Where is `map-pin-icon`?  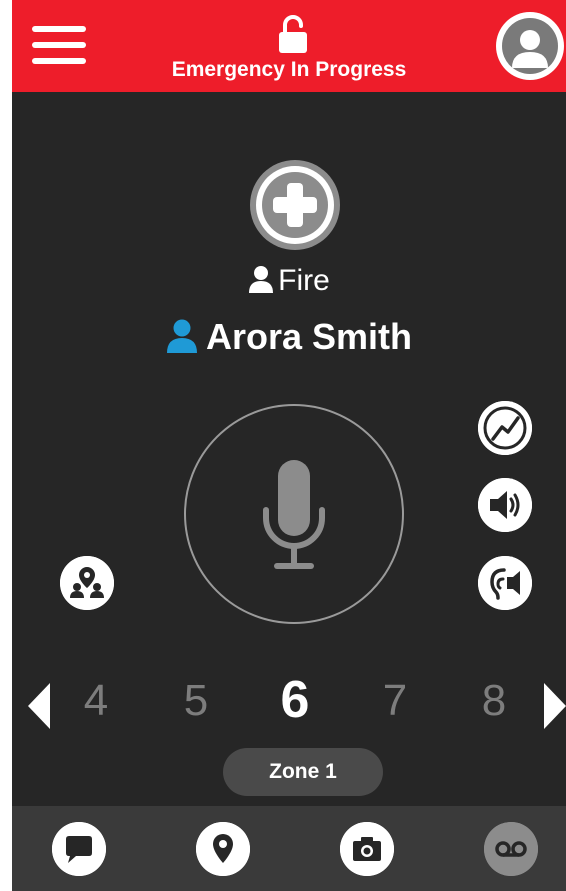 map-pin-icon is located at coordinates (223, 849).